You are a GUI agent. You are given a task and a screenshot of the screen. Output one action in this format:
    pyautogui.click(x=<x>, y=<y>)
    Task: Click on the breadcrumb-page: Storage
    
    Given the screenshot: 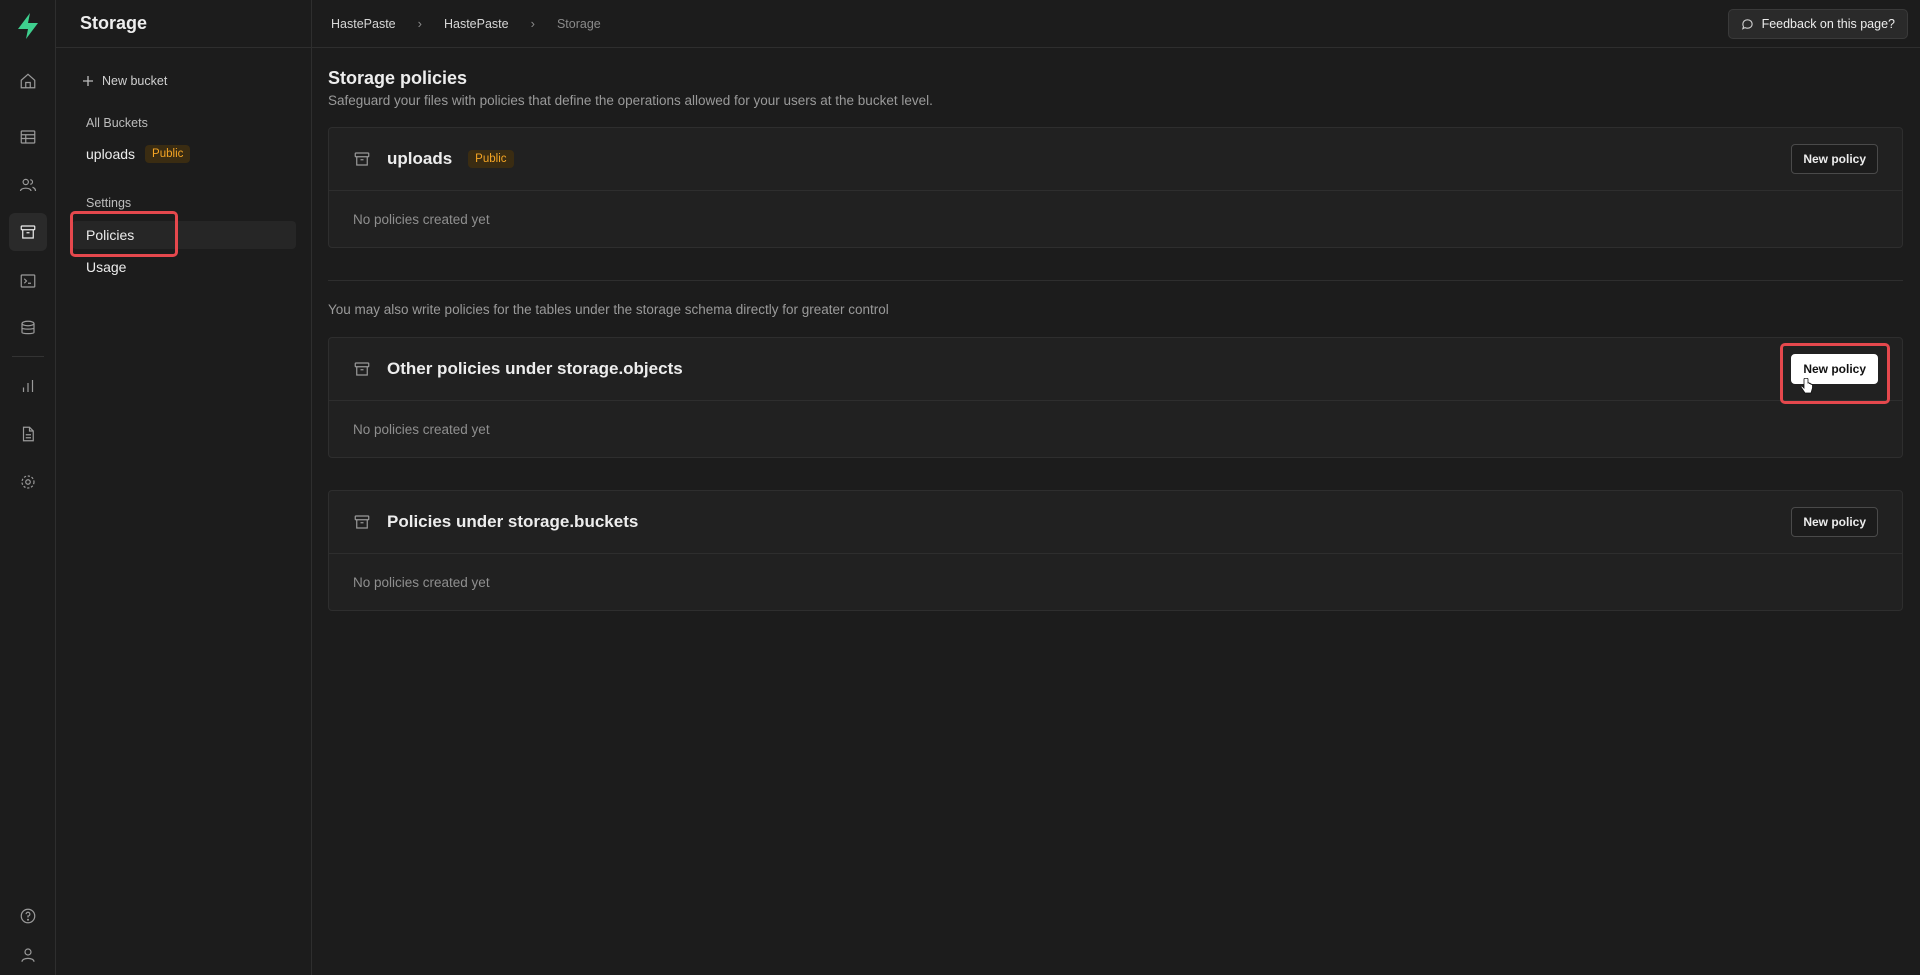 What is the action you would take?
    pyautogui.click(x=578, y=23)
    